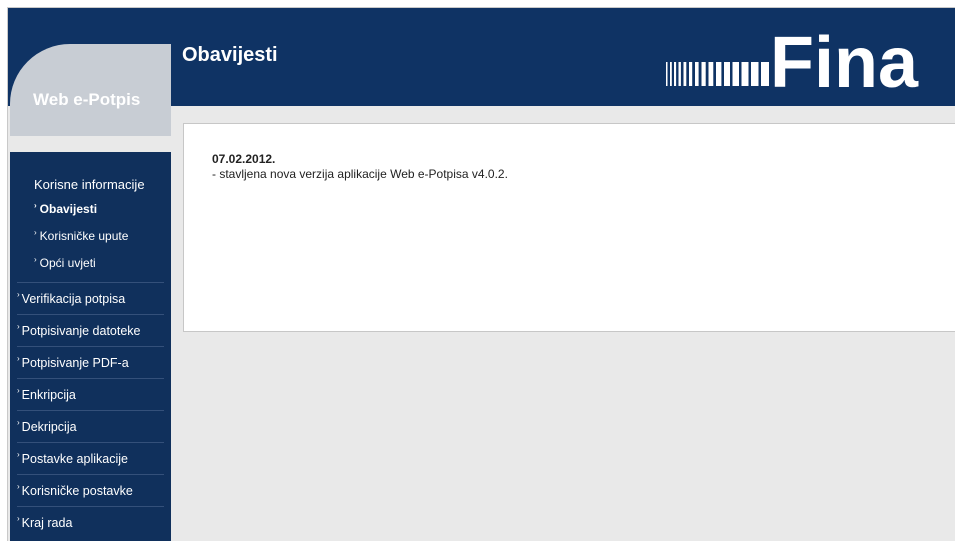  I want to click on brand-text: Fina, so click(844, 58).